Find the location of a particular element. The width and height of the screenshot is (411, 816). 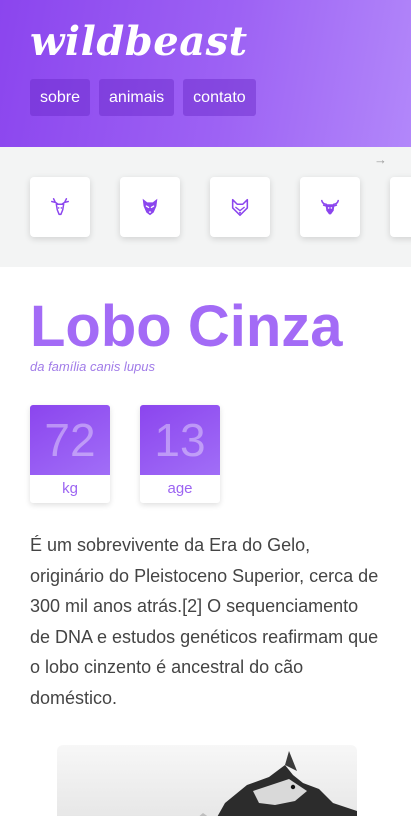

animal-card-deer is located at coordinates (60, 207).